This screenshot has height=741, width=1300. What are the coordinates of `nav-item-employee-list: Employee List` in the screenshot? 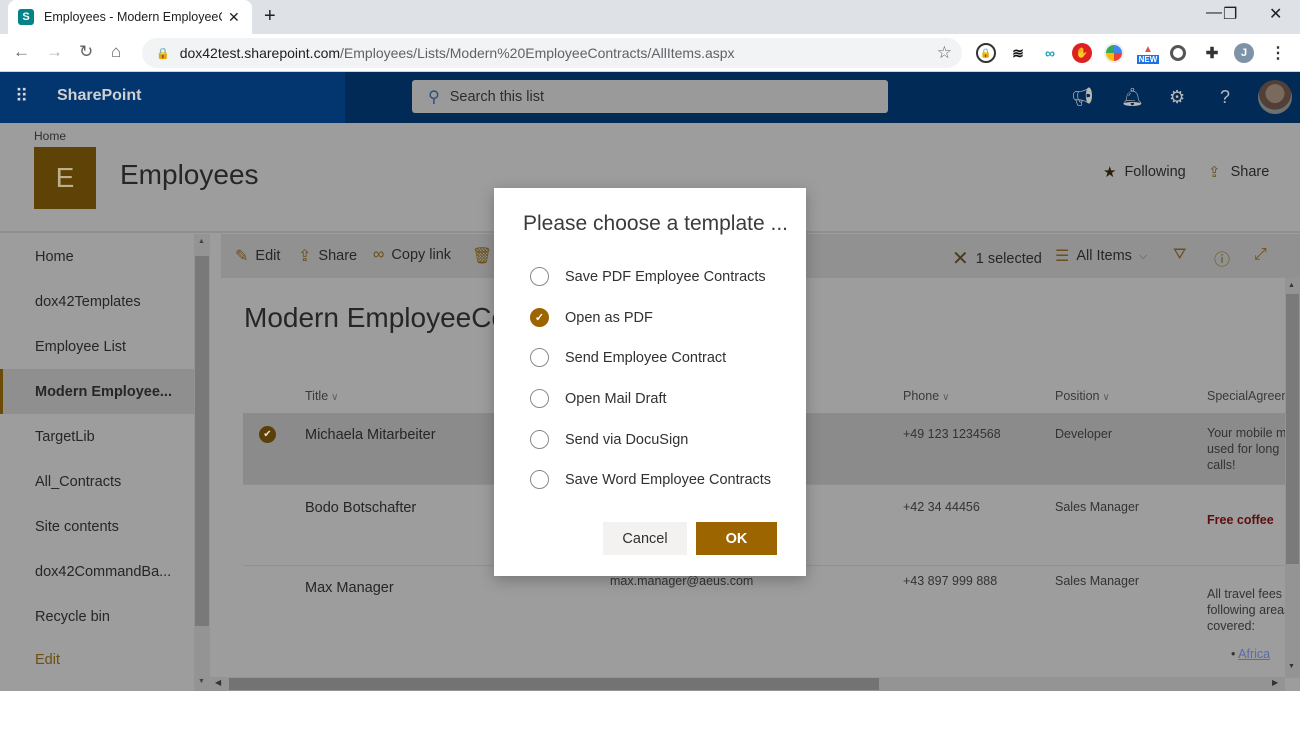 It's located at (97, 346).